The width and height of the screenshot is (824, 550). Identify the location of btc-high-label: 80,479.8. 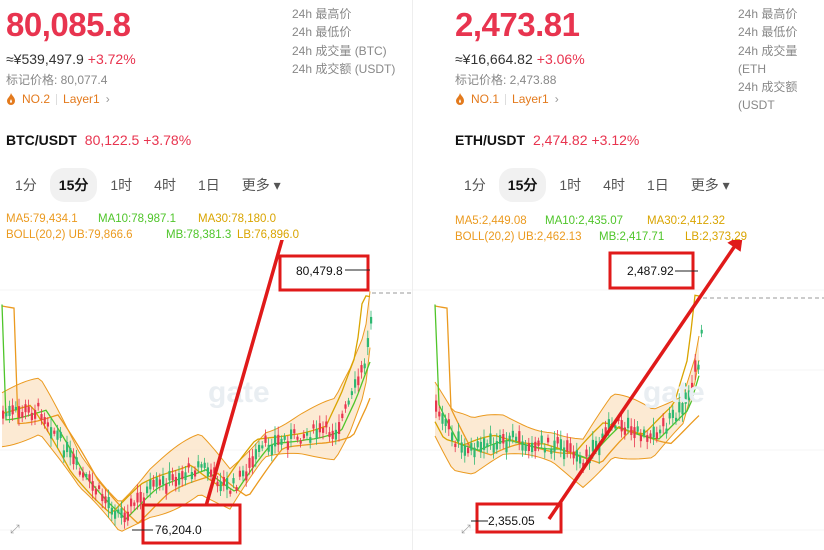
(319, 271).